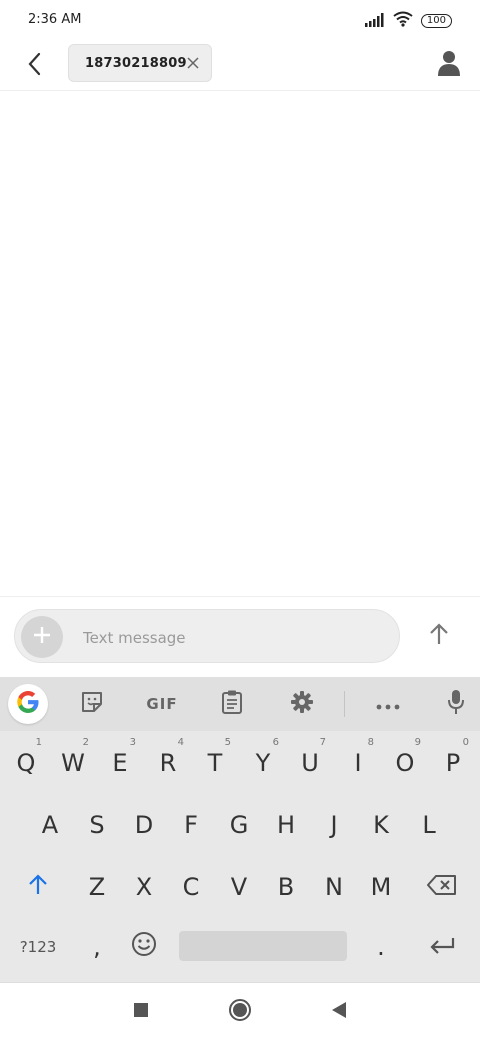 Image resolution: width=480 pixels, height=1041 pixels. I want to click on sticker-button, so click(92, 704).